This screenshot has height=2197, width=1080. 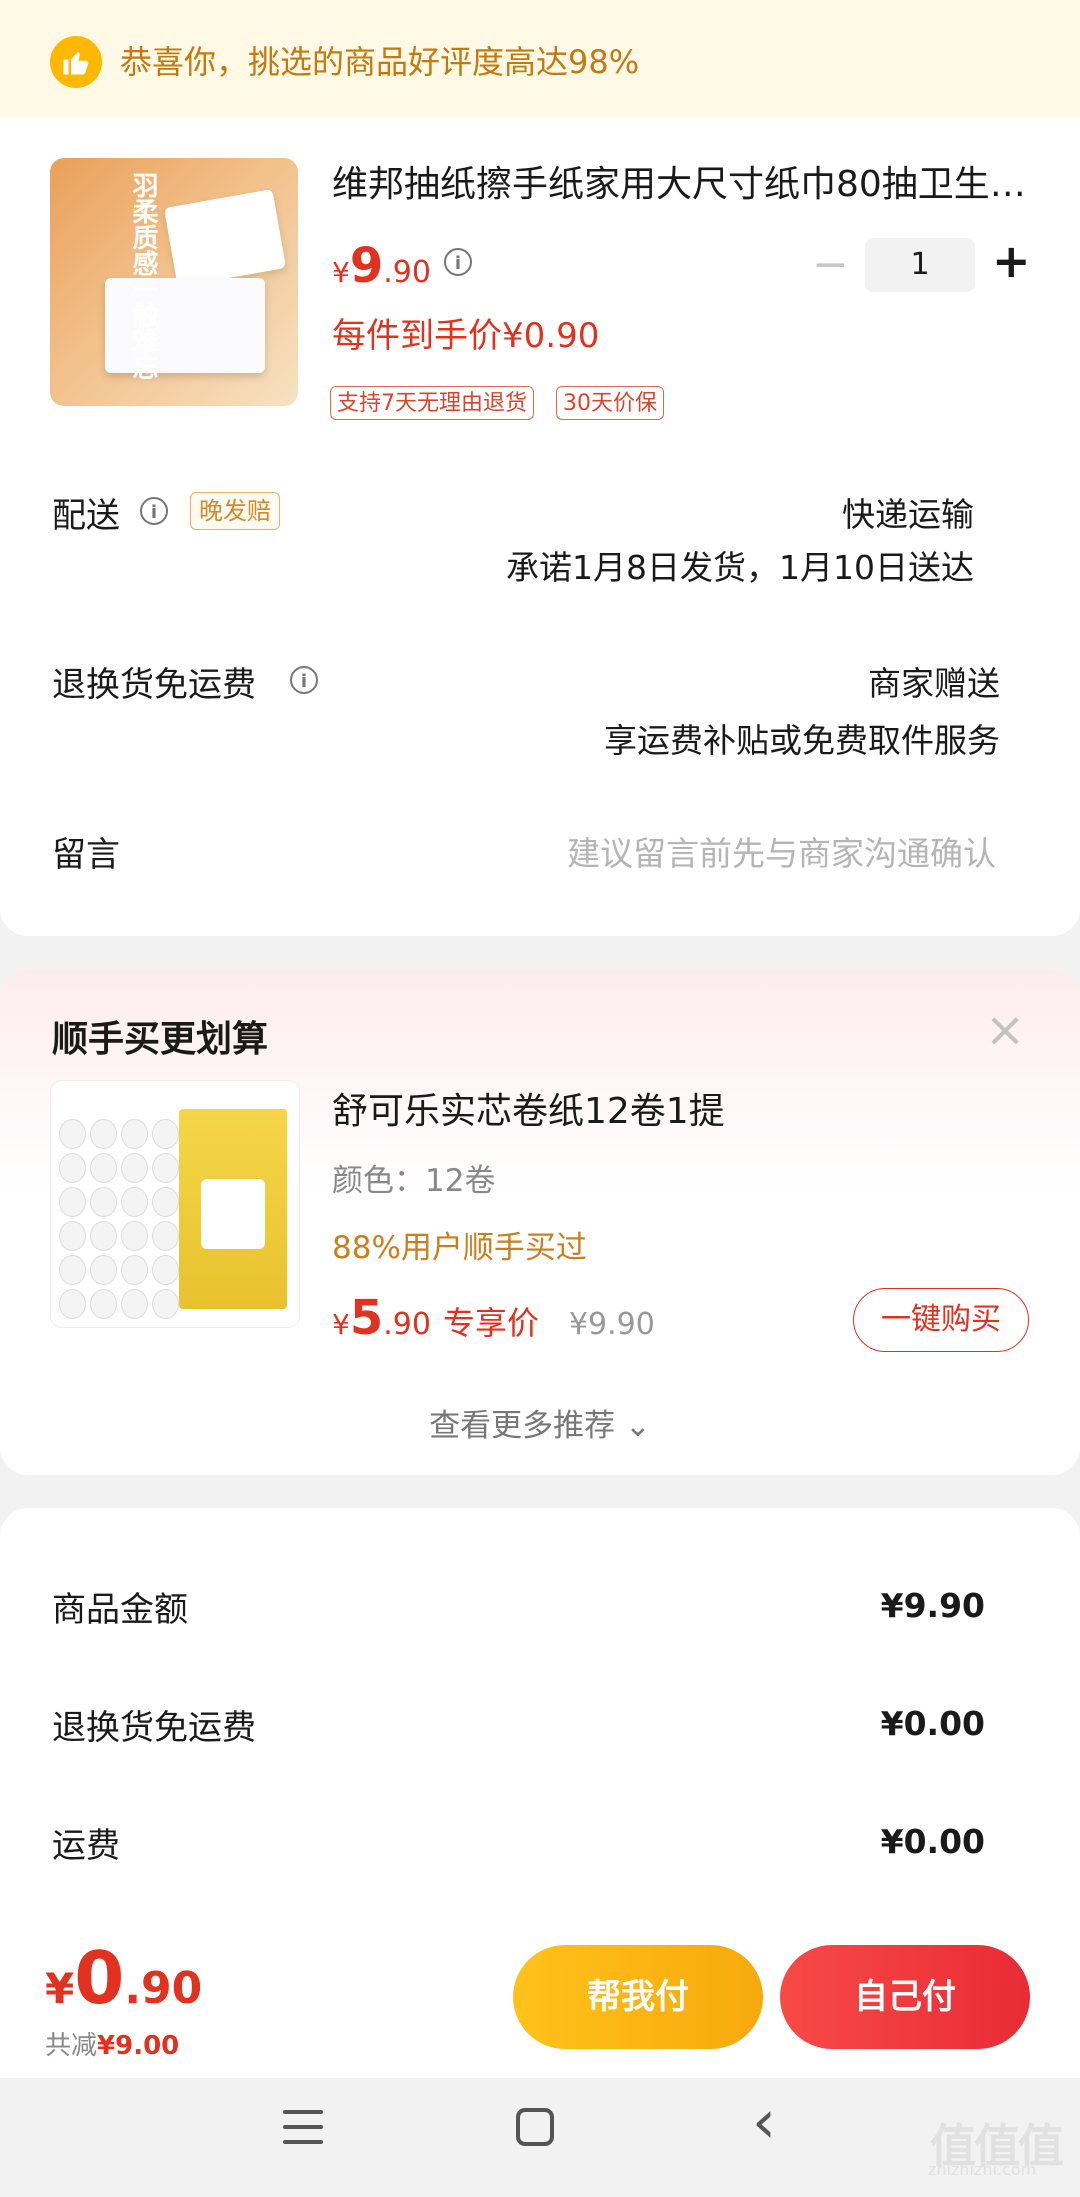 I want to click on home-icon, so click(x=535, y=2127).